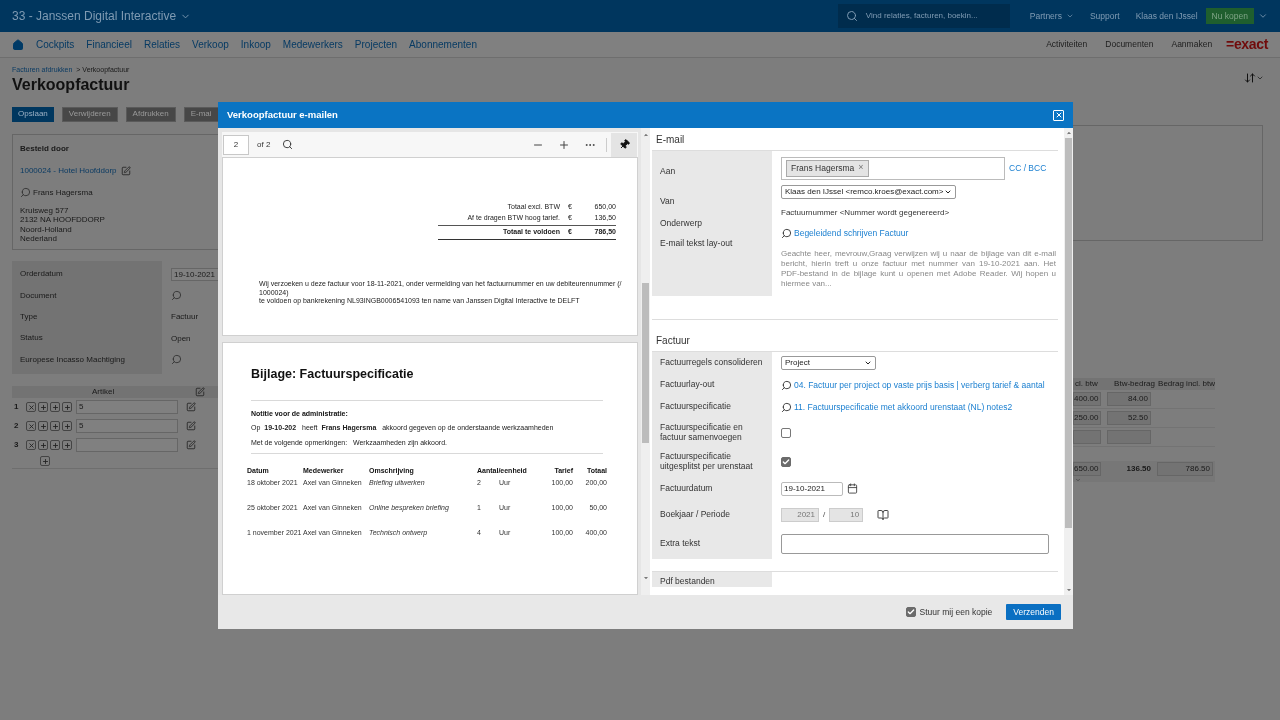 The image size is (1280, 720). Describe the element at coordinates (1192, 44) in the screenshot. I see `nav-link: Aanmaken` at that location.